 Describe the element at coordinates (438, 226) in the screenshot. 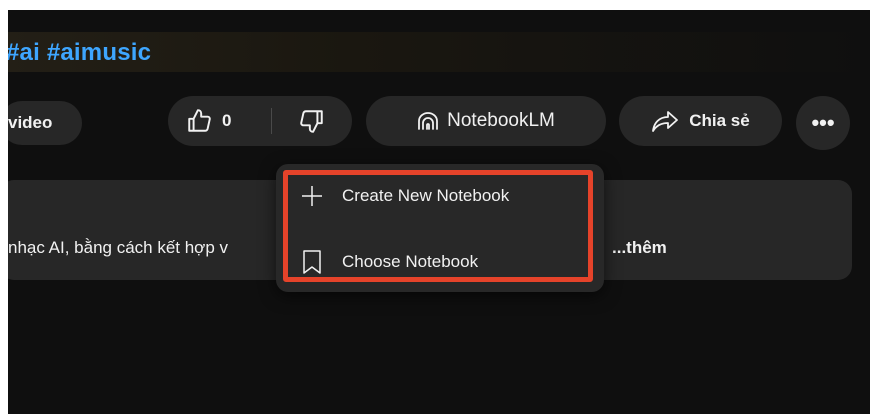

I see `highlight-box` at that location.